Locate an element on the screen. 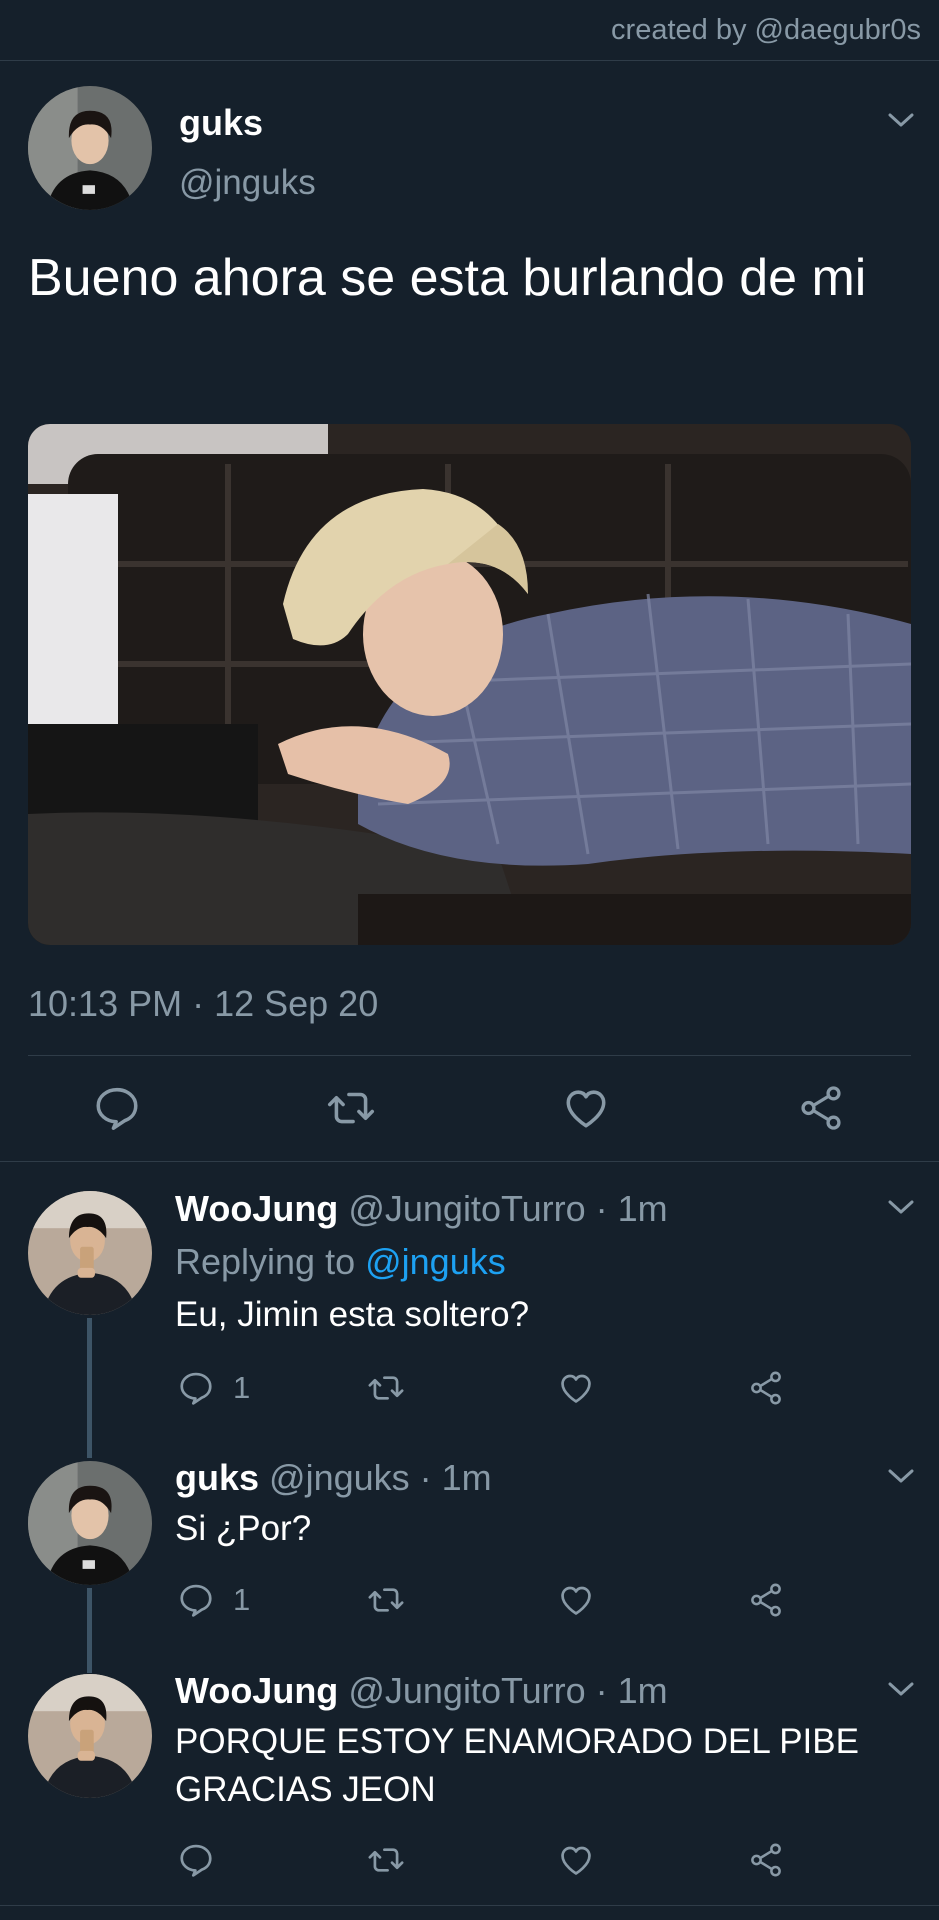  author-handle: @jnguks is located at coordinates (247, 183).